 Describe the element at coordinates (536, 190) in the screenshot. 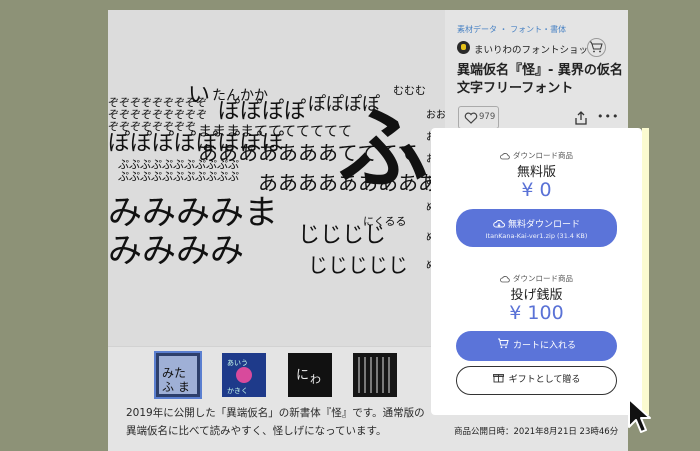

I see `plan-free-price: ¥ 0` at that location.